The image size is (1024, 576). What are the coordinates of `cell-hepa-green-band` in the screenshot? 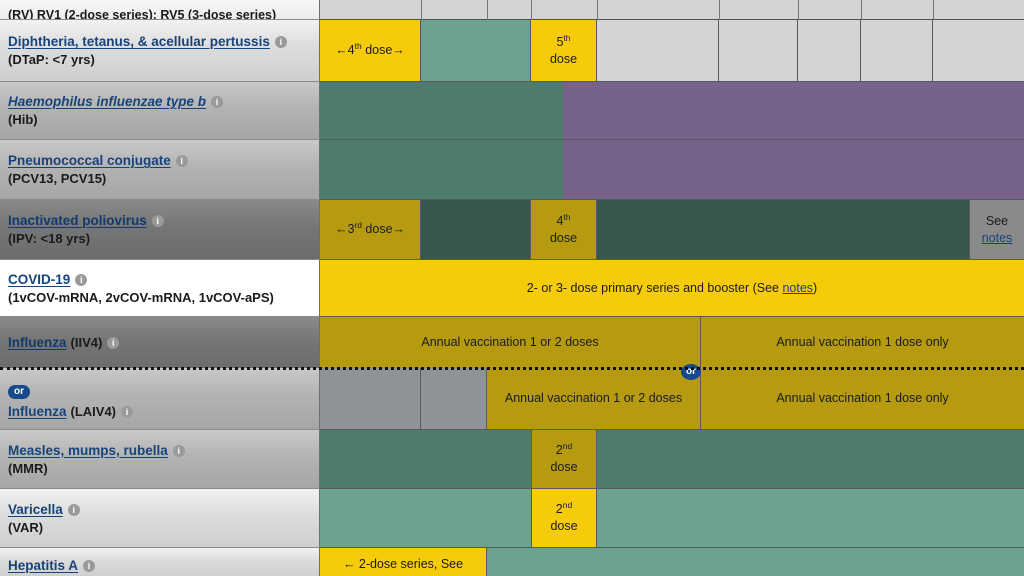 It's located at (755, 562).